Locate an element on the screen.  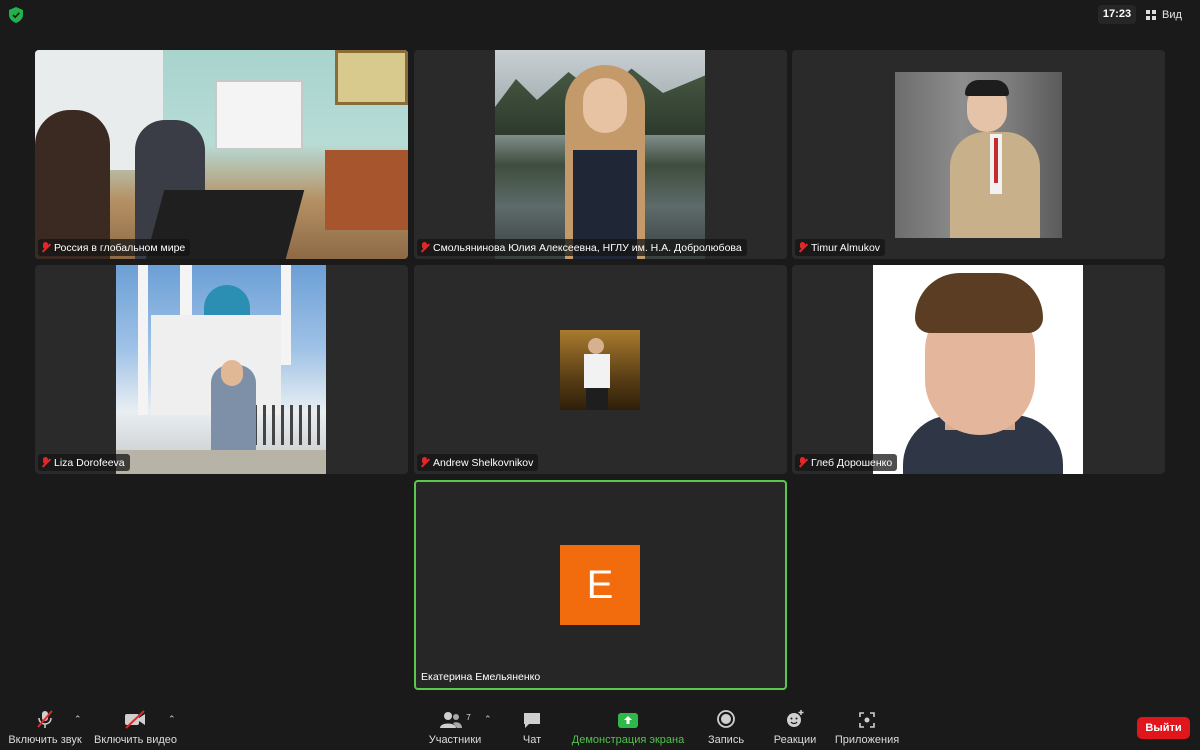
record-label: Запись is located at coordinates (726, 740).